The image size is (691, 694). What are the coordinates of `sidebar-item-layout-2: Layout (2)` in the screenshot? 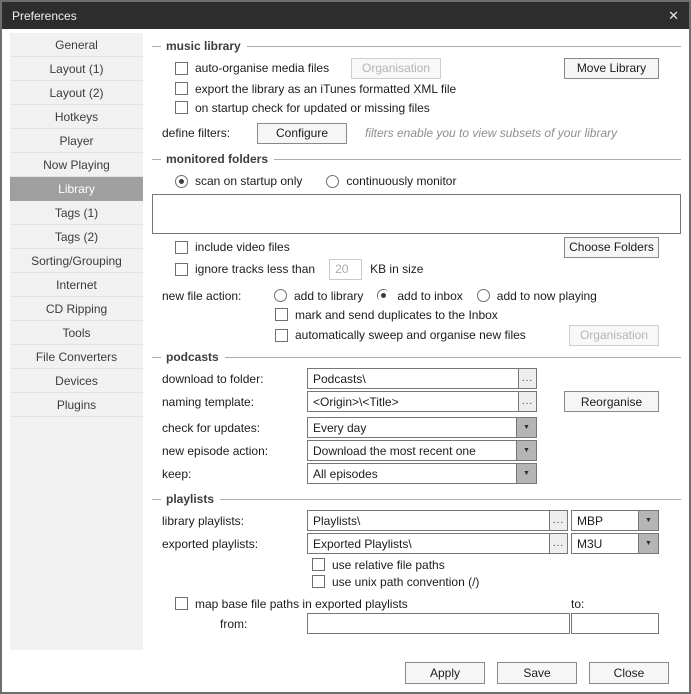 It's located at (76, 93).